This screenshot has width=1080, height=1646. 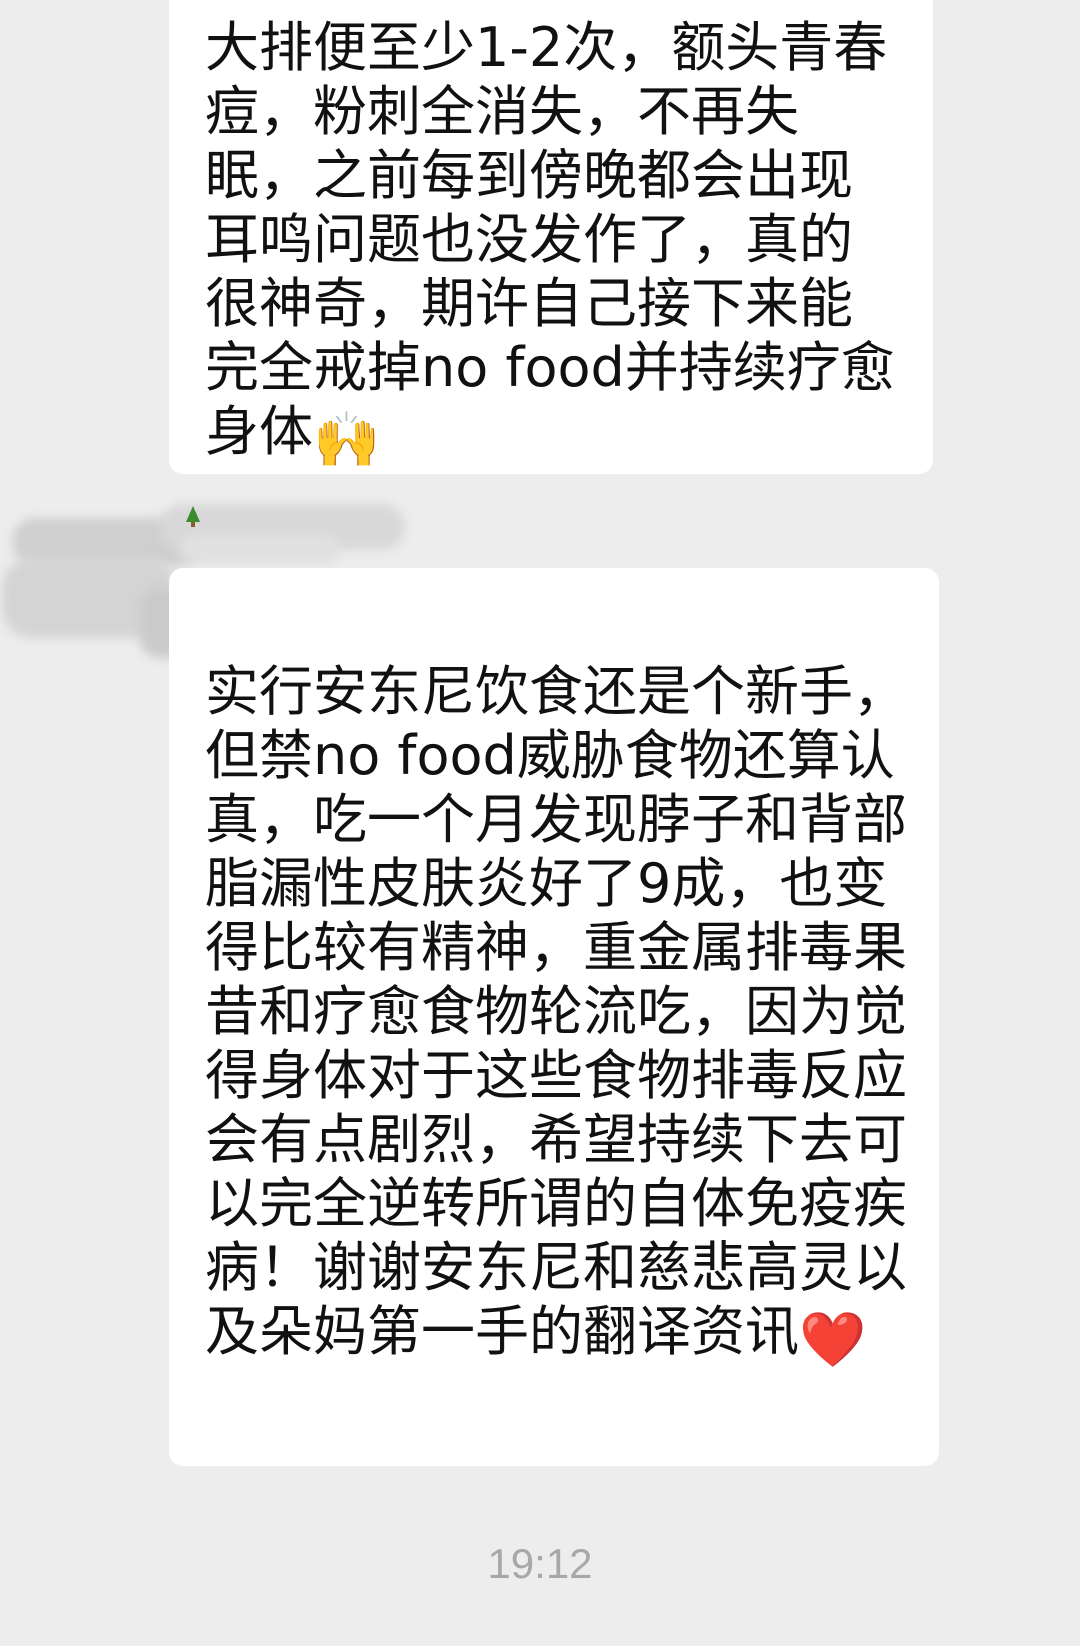 I want to click on christmas-tree-icon, so click(x=193, y=514).